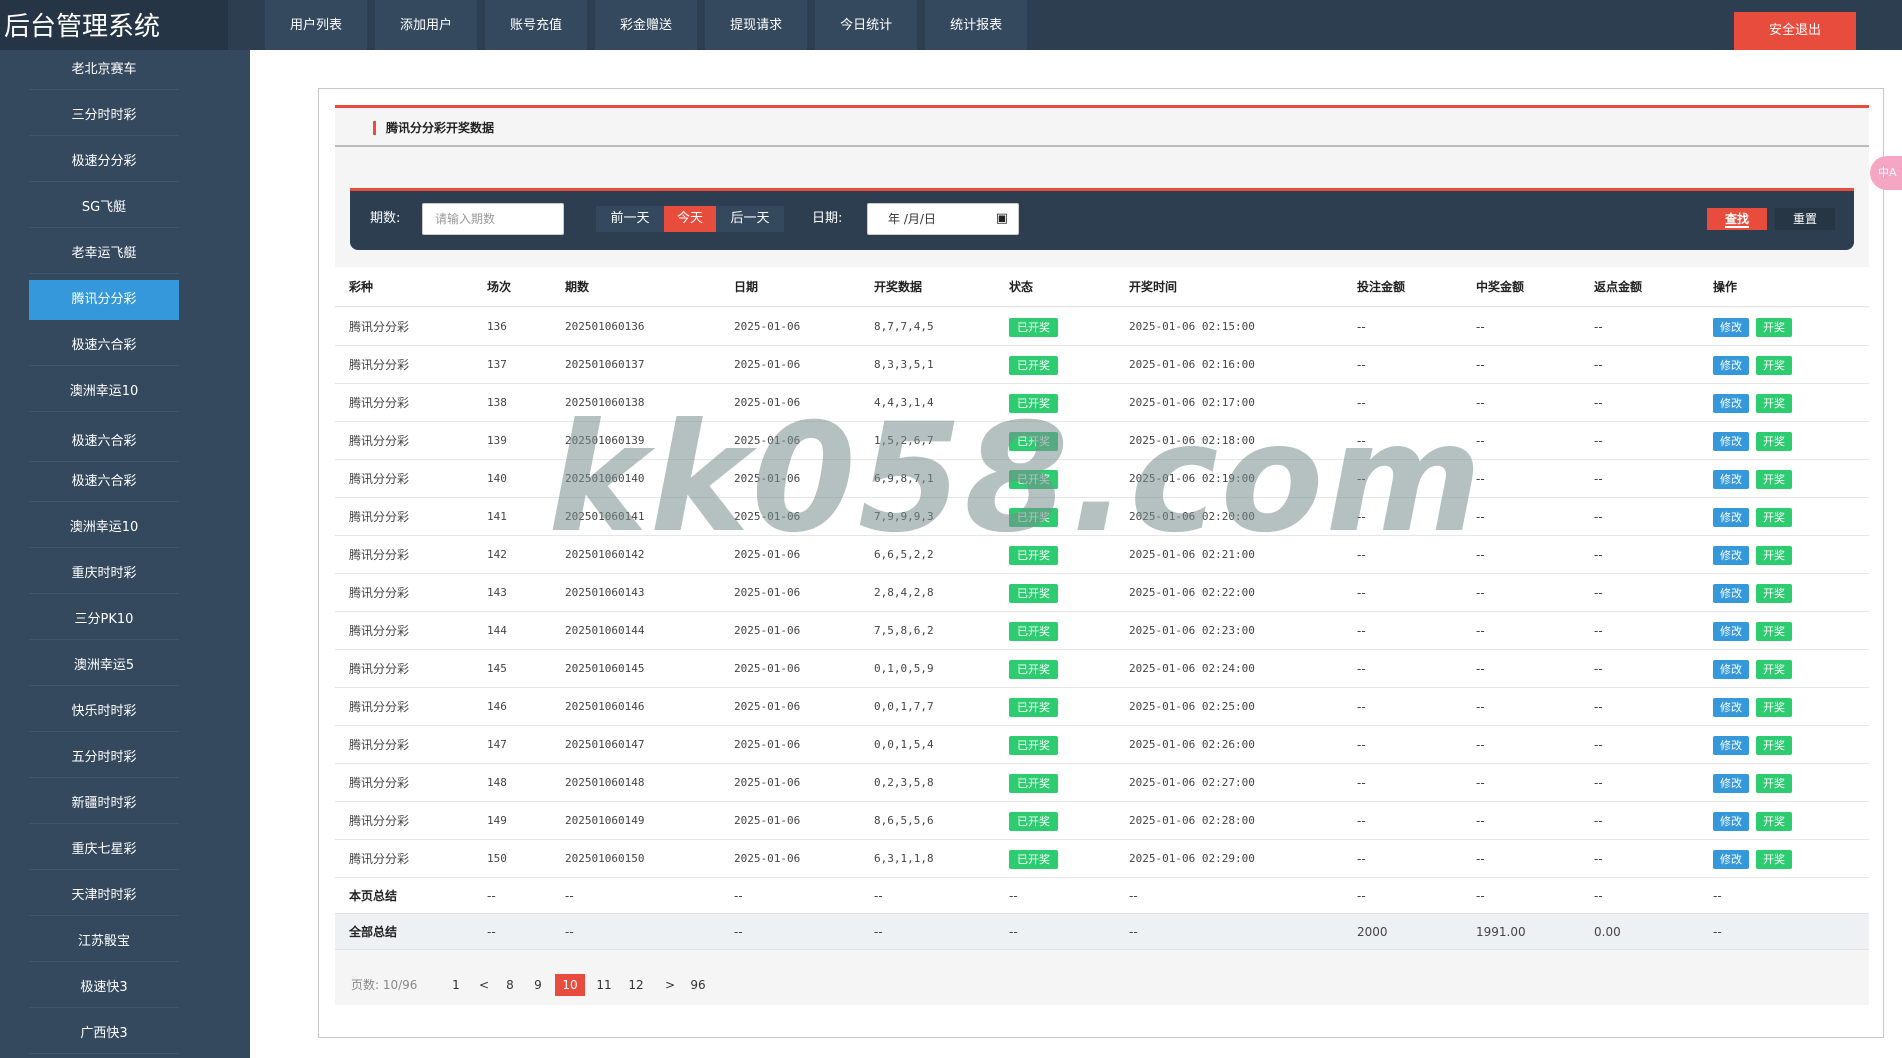  I want to click on page-link: 96, so click(698, 985).